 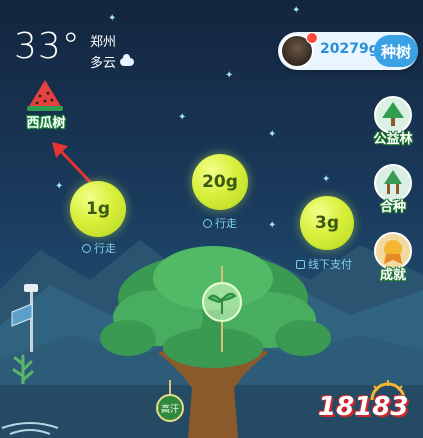 I want to click on weather-condition: 多云, so click(x=112, y=61).